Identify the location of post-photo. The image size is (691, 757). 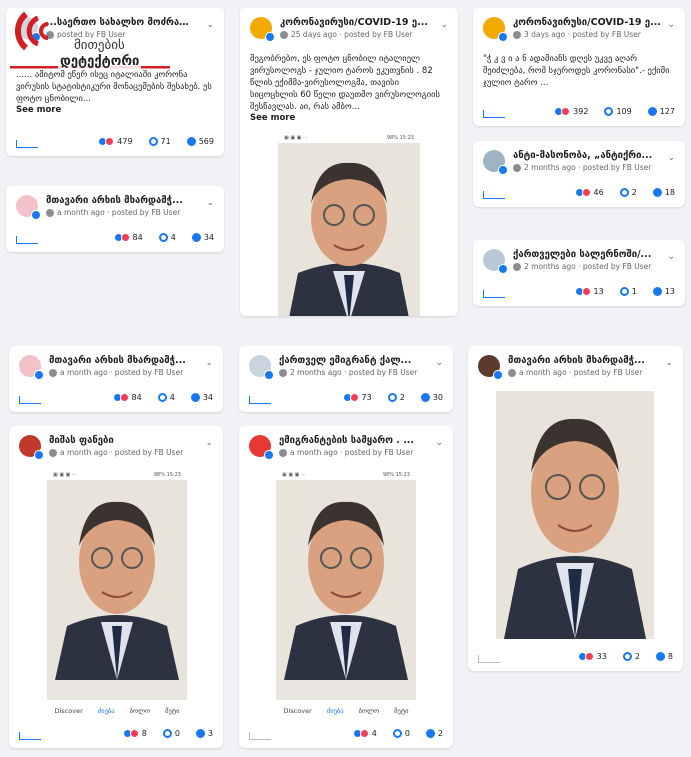
(575, 515).